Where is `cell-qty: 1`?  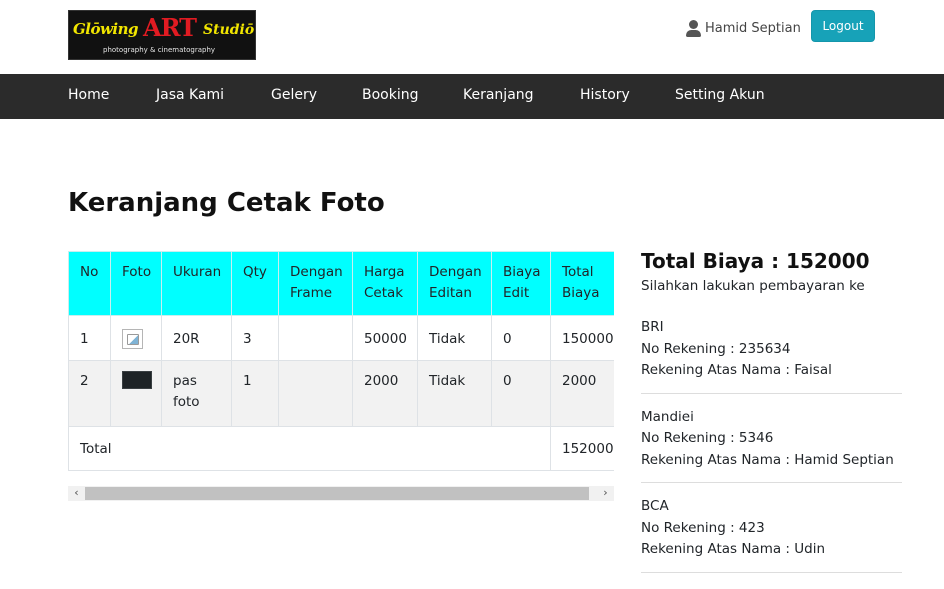
cell-qty: 1 is located at coordinates (255, 393).